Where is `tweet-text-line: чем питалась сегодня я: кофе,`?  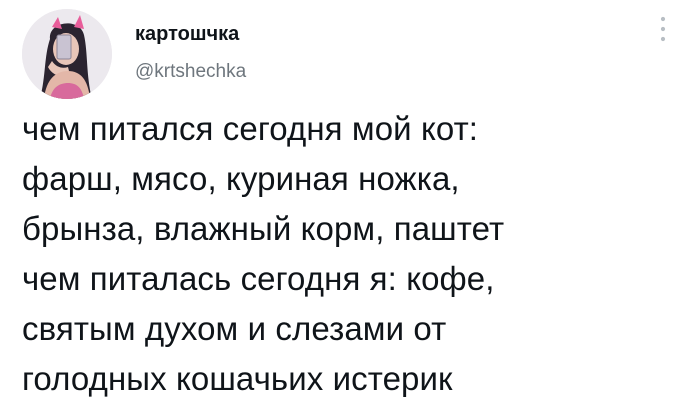 tweet-text-line: чем питалась сегодня я: кофе, is located at coordinates (258, 278).